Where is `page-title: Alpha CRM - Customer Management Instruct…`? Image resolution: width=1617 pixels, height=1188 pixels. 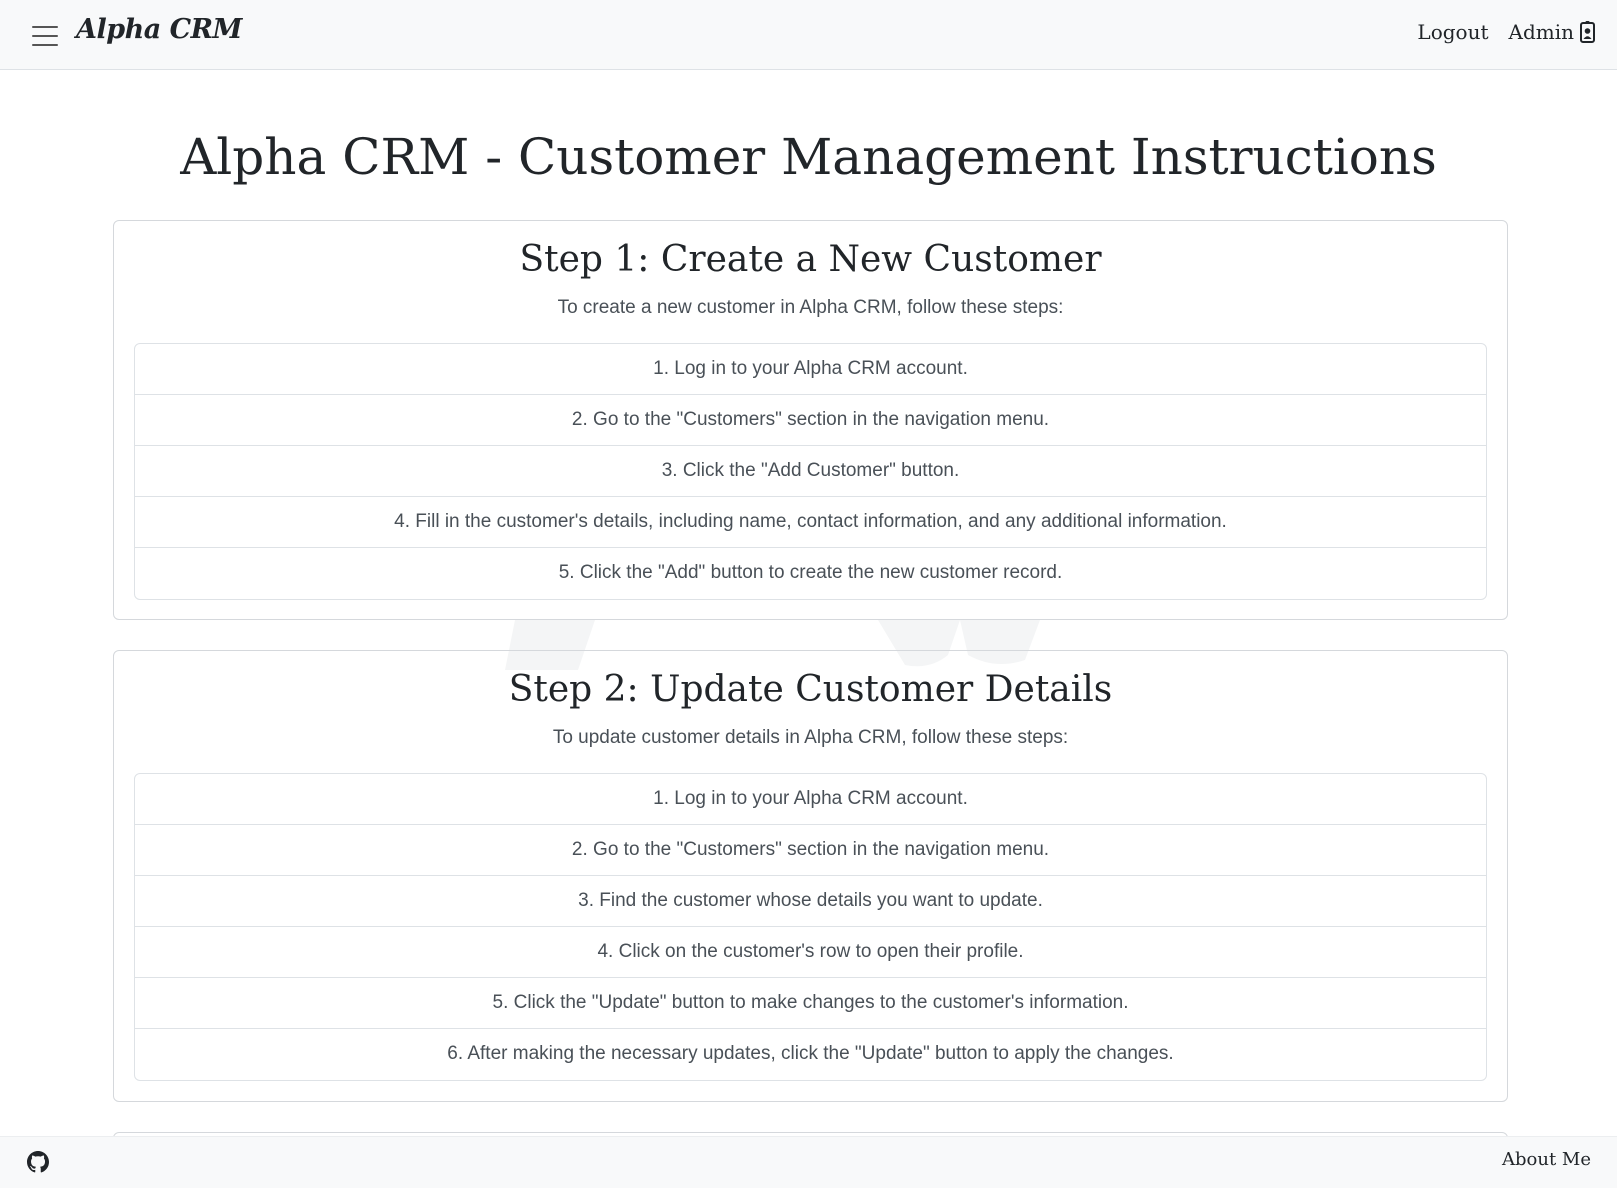 page-title: Alpha CRM - Customer Management Instruct… is located at coordinates (808, 157).